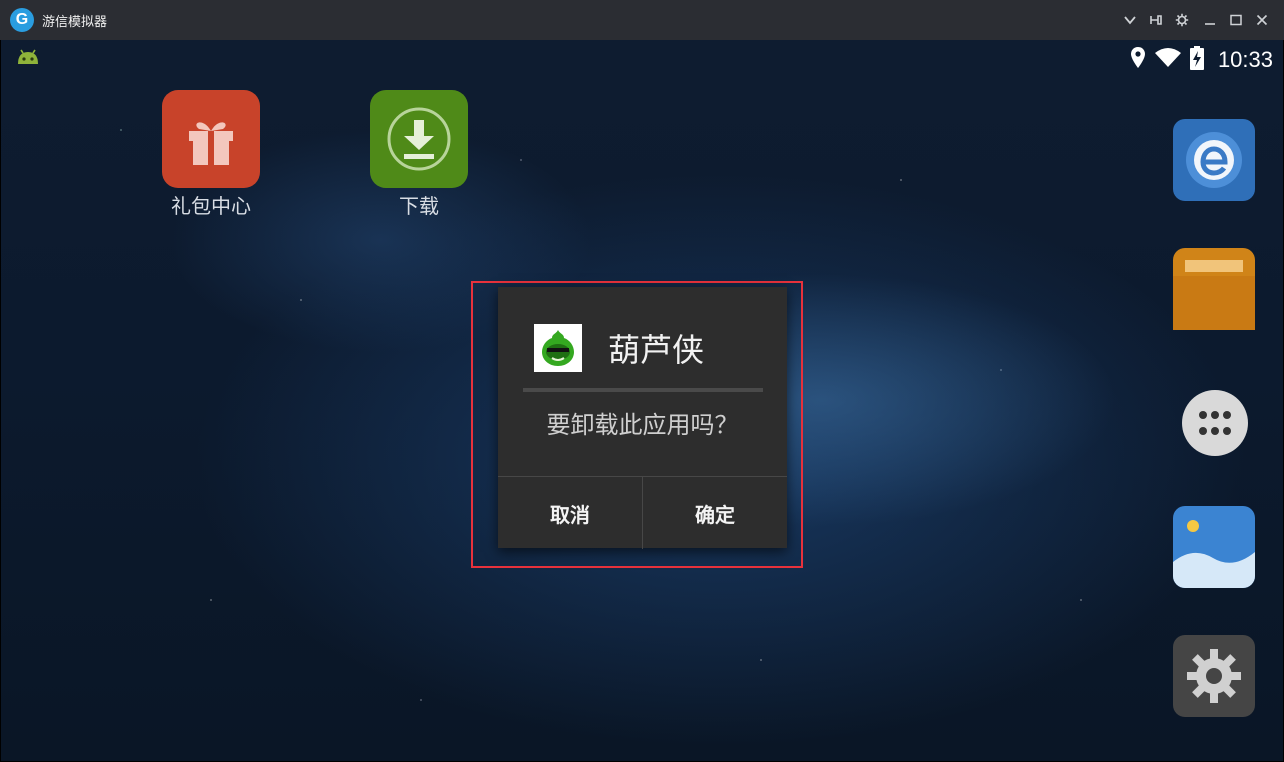 This screenshot has width=1284, height=762. I want to click on app-logo-icon: G, so click(22, 20).